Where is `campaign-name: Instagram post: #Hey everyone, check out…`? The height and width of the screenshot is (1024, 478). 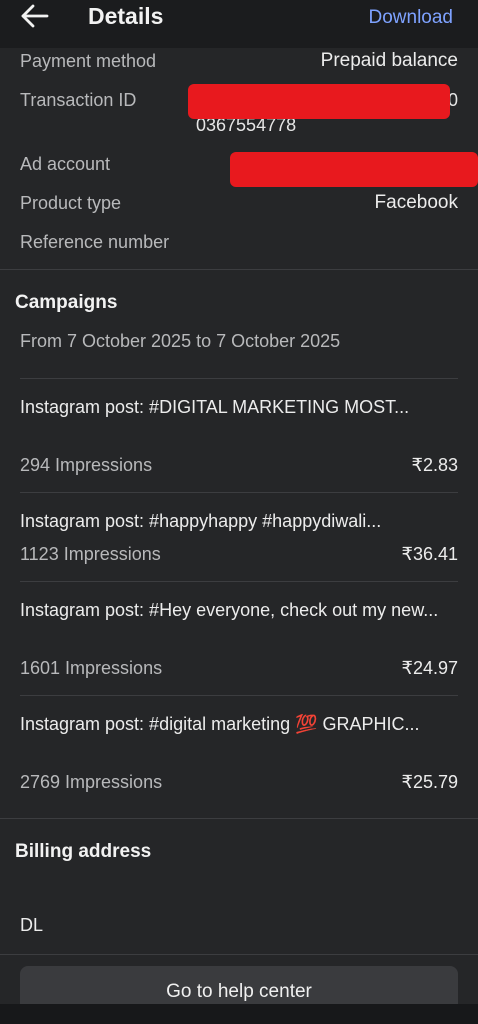 campaign-name: Instagram post: #Hey everyone, check out… is located at coordinates (230, 610).